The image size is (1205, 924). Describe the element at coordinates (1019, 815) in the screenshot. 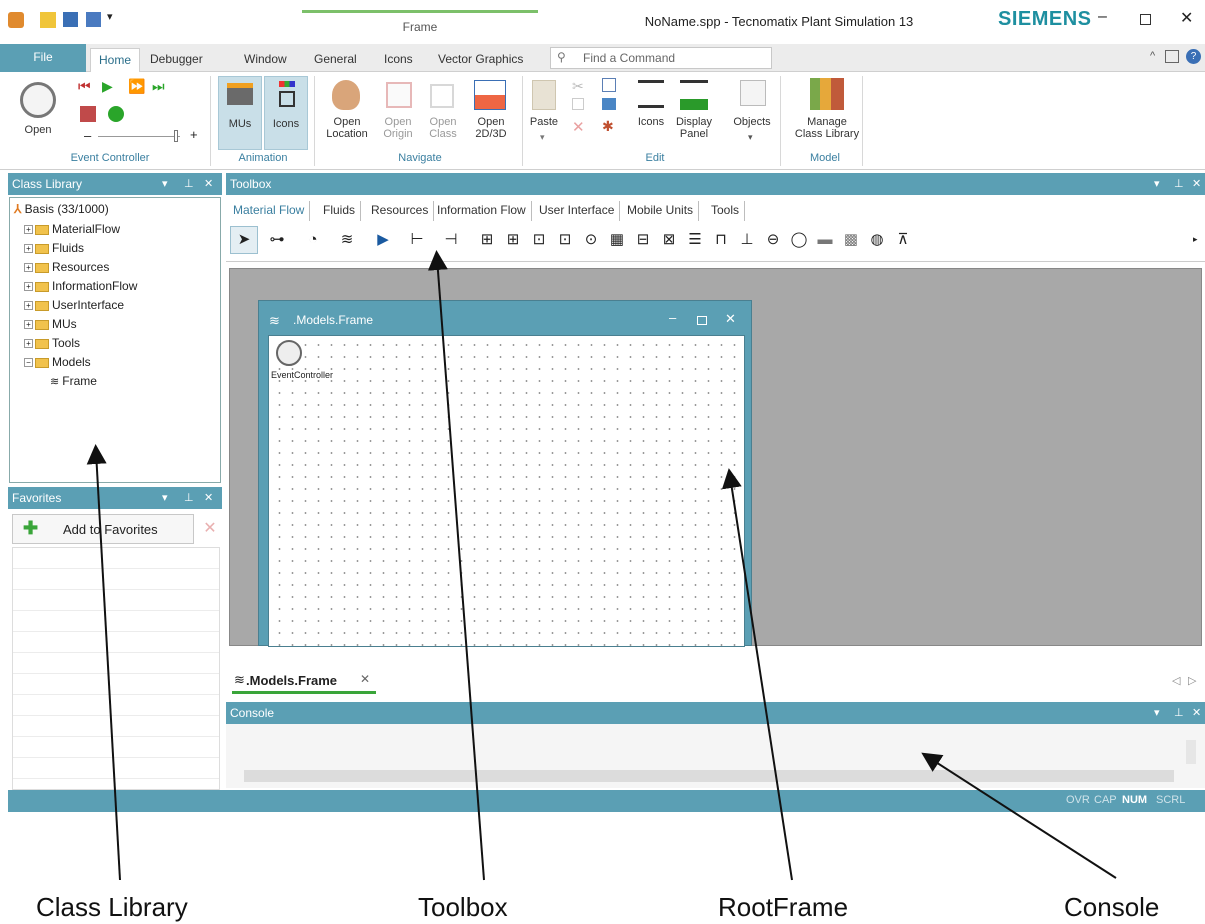

I see `console-arrow` at that location.